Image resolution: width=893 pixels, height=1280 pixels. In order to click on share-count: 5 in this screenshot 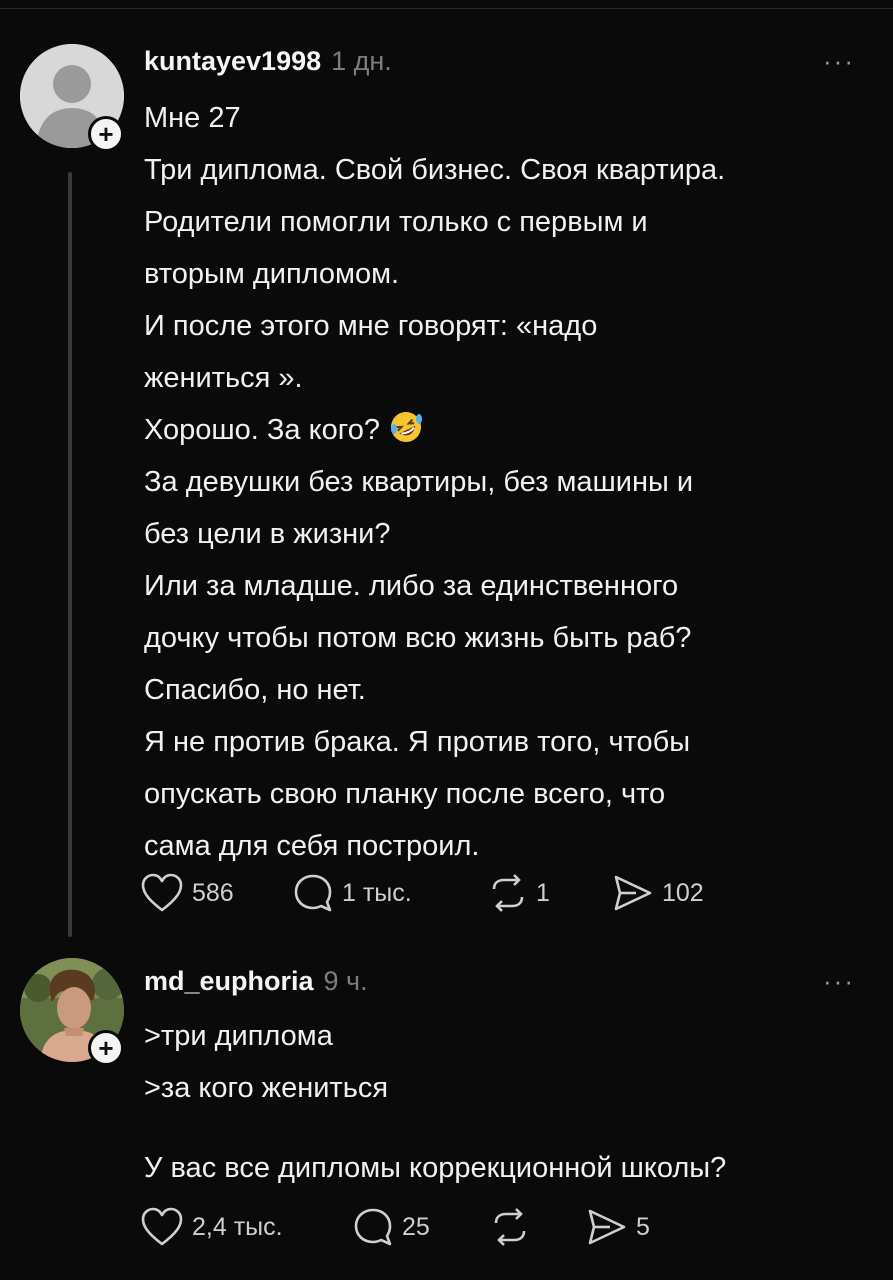, I will do `click(643, 1226)`.